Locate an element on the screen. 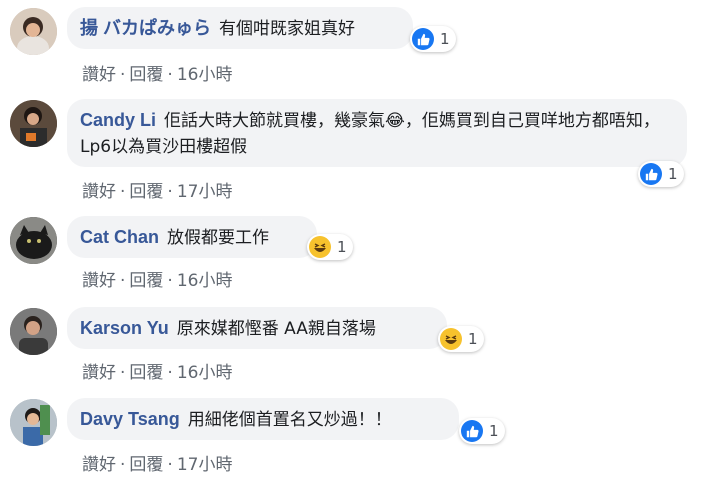 Image resolution: width=727 pixels, height=481 pixels. comment-author: Karson Yu is located at coordinates (124, 328).